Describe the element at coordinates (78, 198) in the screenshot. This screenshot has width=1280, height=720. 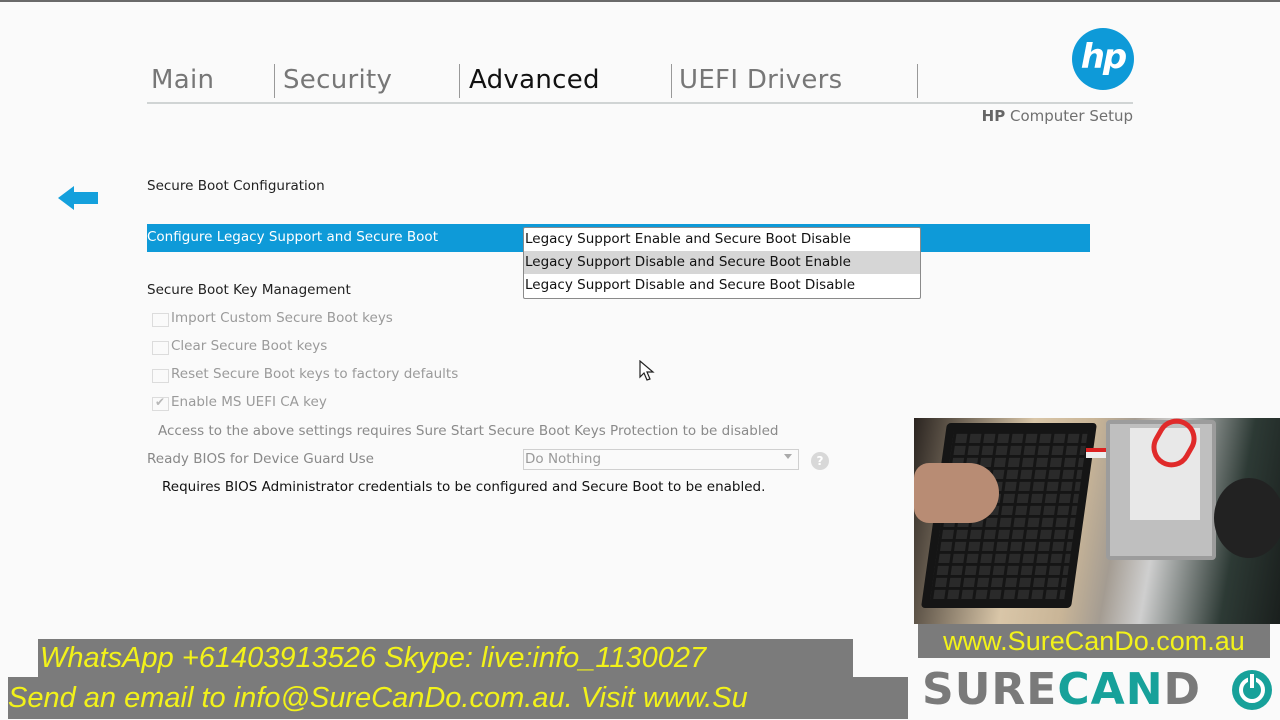
I see `back-arrow-icon` at that location.